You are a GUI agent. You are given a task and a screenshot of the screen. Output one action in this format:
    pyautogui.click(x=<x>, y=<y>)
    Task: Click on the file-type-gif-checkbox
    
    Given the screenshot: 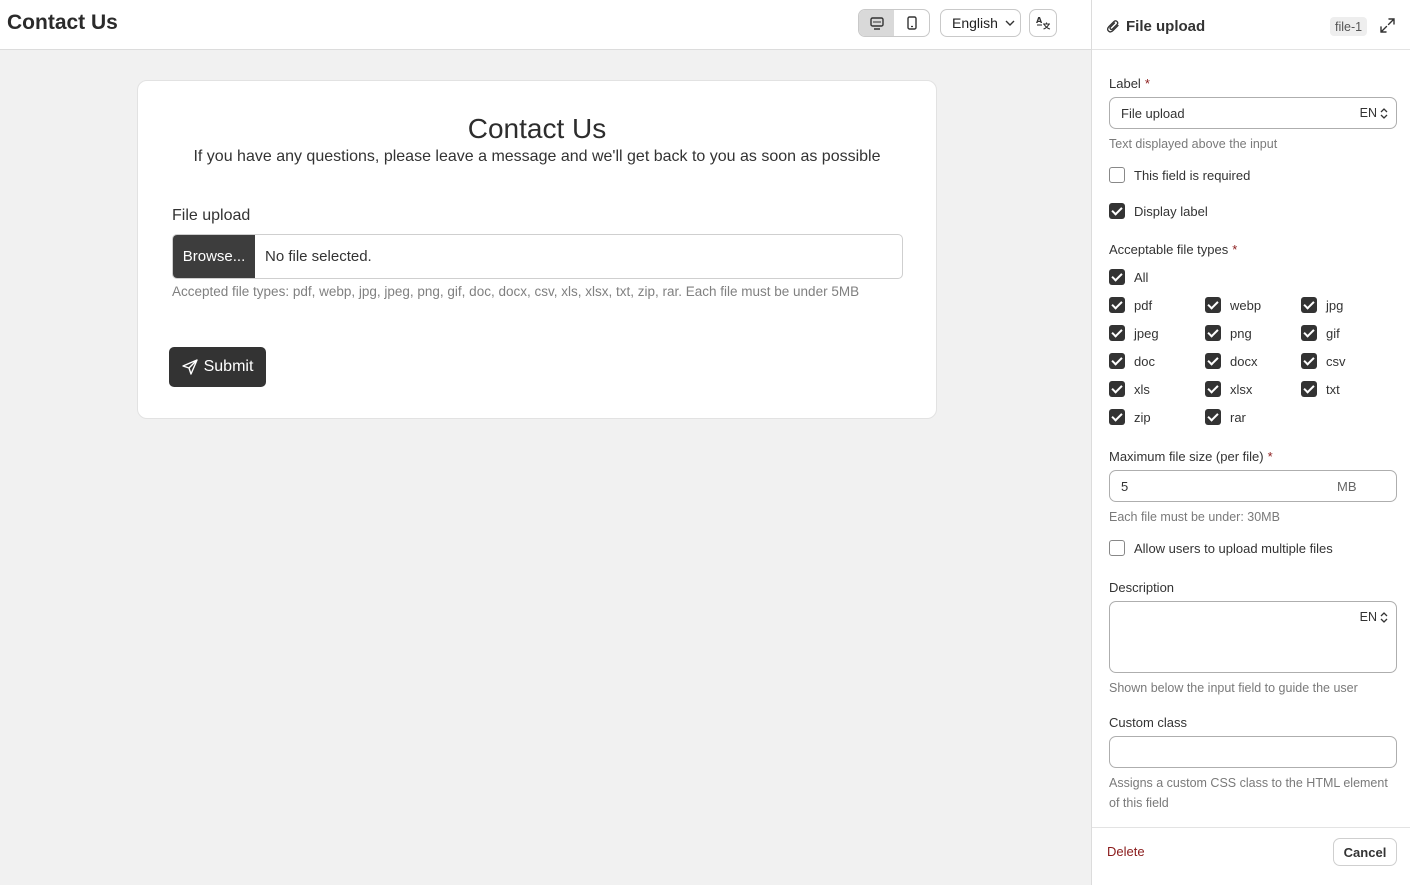 What is the action you would take?
    pyautogui.click(x=1309, y=333)
    